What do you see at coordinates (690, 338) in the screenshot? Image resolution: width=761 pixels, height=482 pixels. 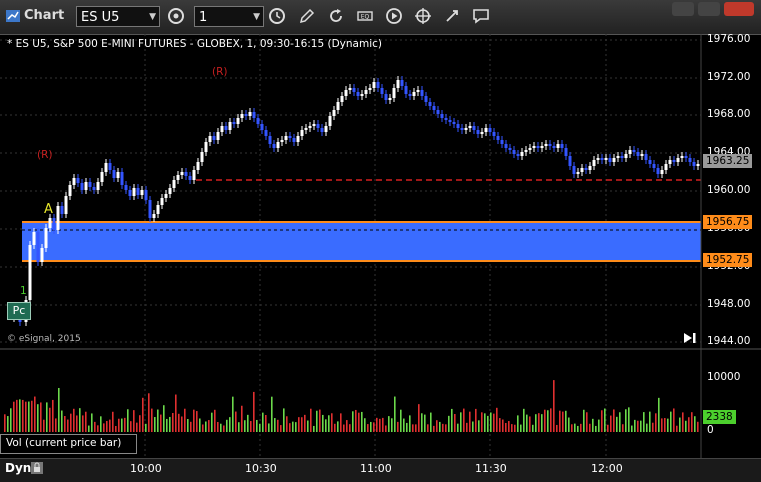 I see `scroll-to-end-icon` at bounding box center [690, 338].